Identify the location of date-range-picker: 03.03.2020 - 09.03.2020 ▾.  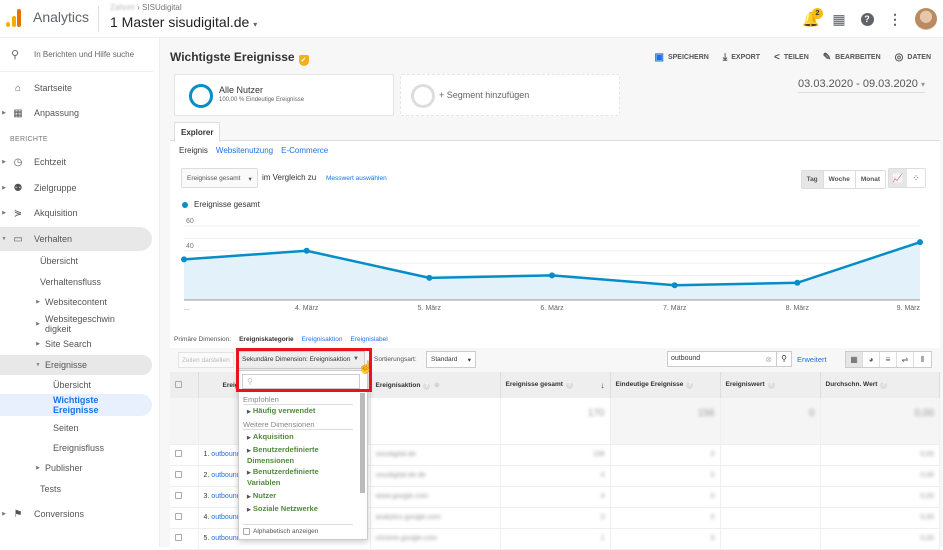
(861, 85).